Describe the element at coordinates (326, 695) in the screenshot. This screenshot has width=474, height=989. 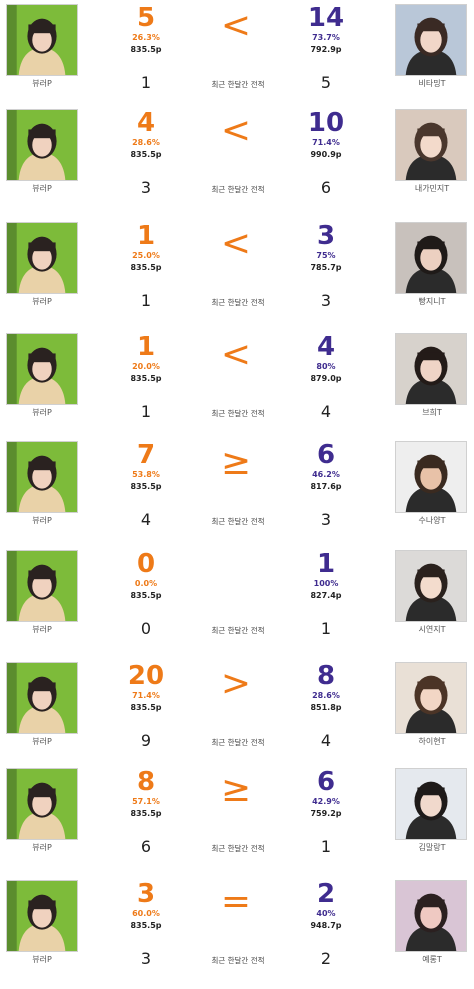
I see `right-win-rate: 28.6%` at that location.